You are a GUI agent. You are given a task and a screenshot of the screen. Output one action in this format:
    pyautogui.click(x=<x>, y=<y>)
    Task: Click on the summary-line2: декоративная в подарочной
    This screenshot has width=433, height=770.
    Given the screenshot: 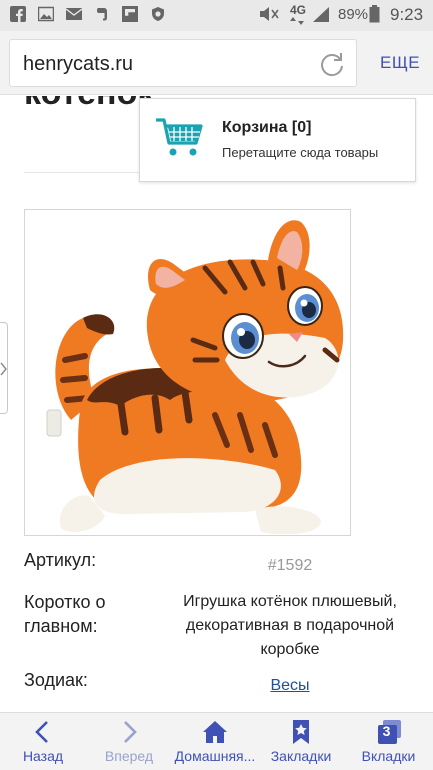 What is the action you would take?
    pyautogui.click(x=290, y=625)
    